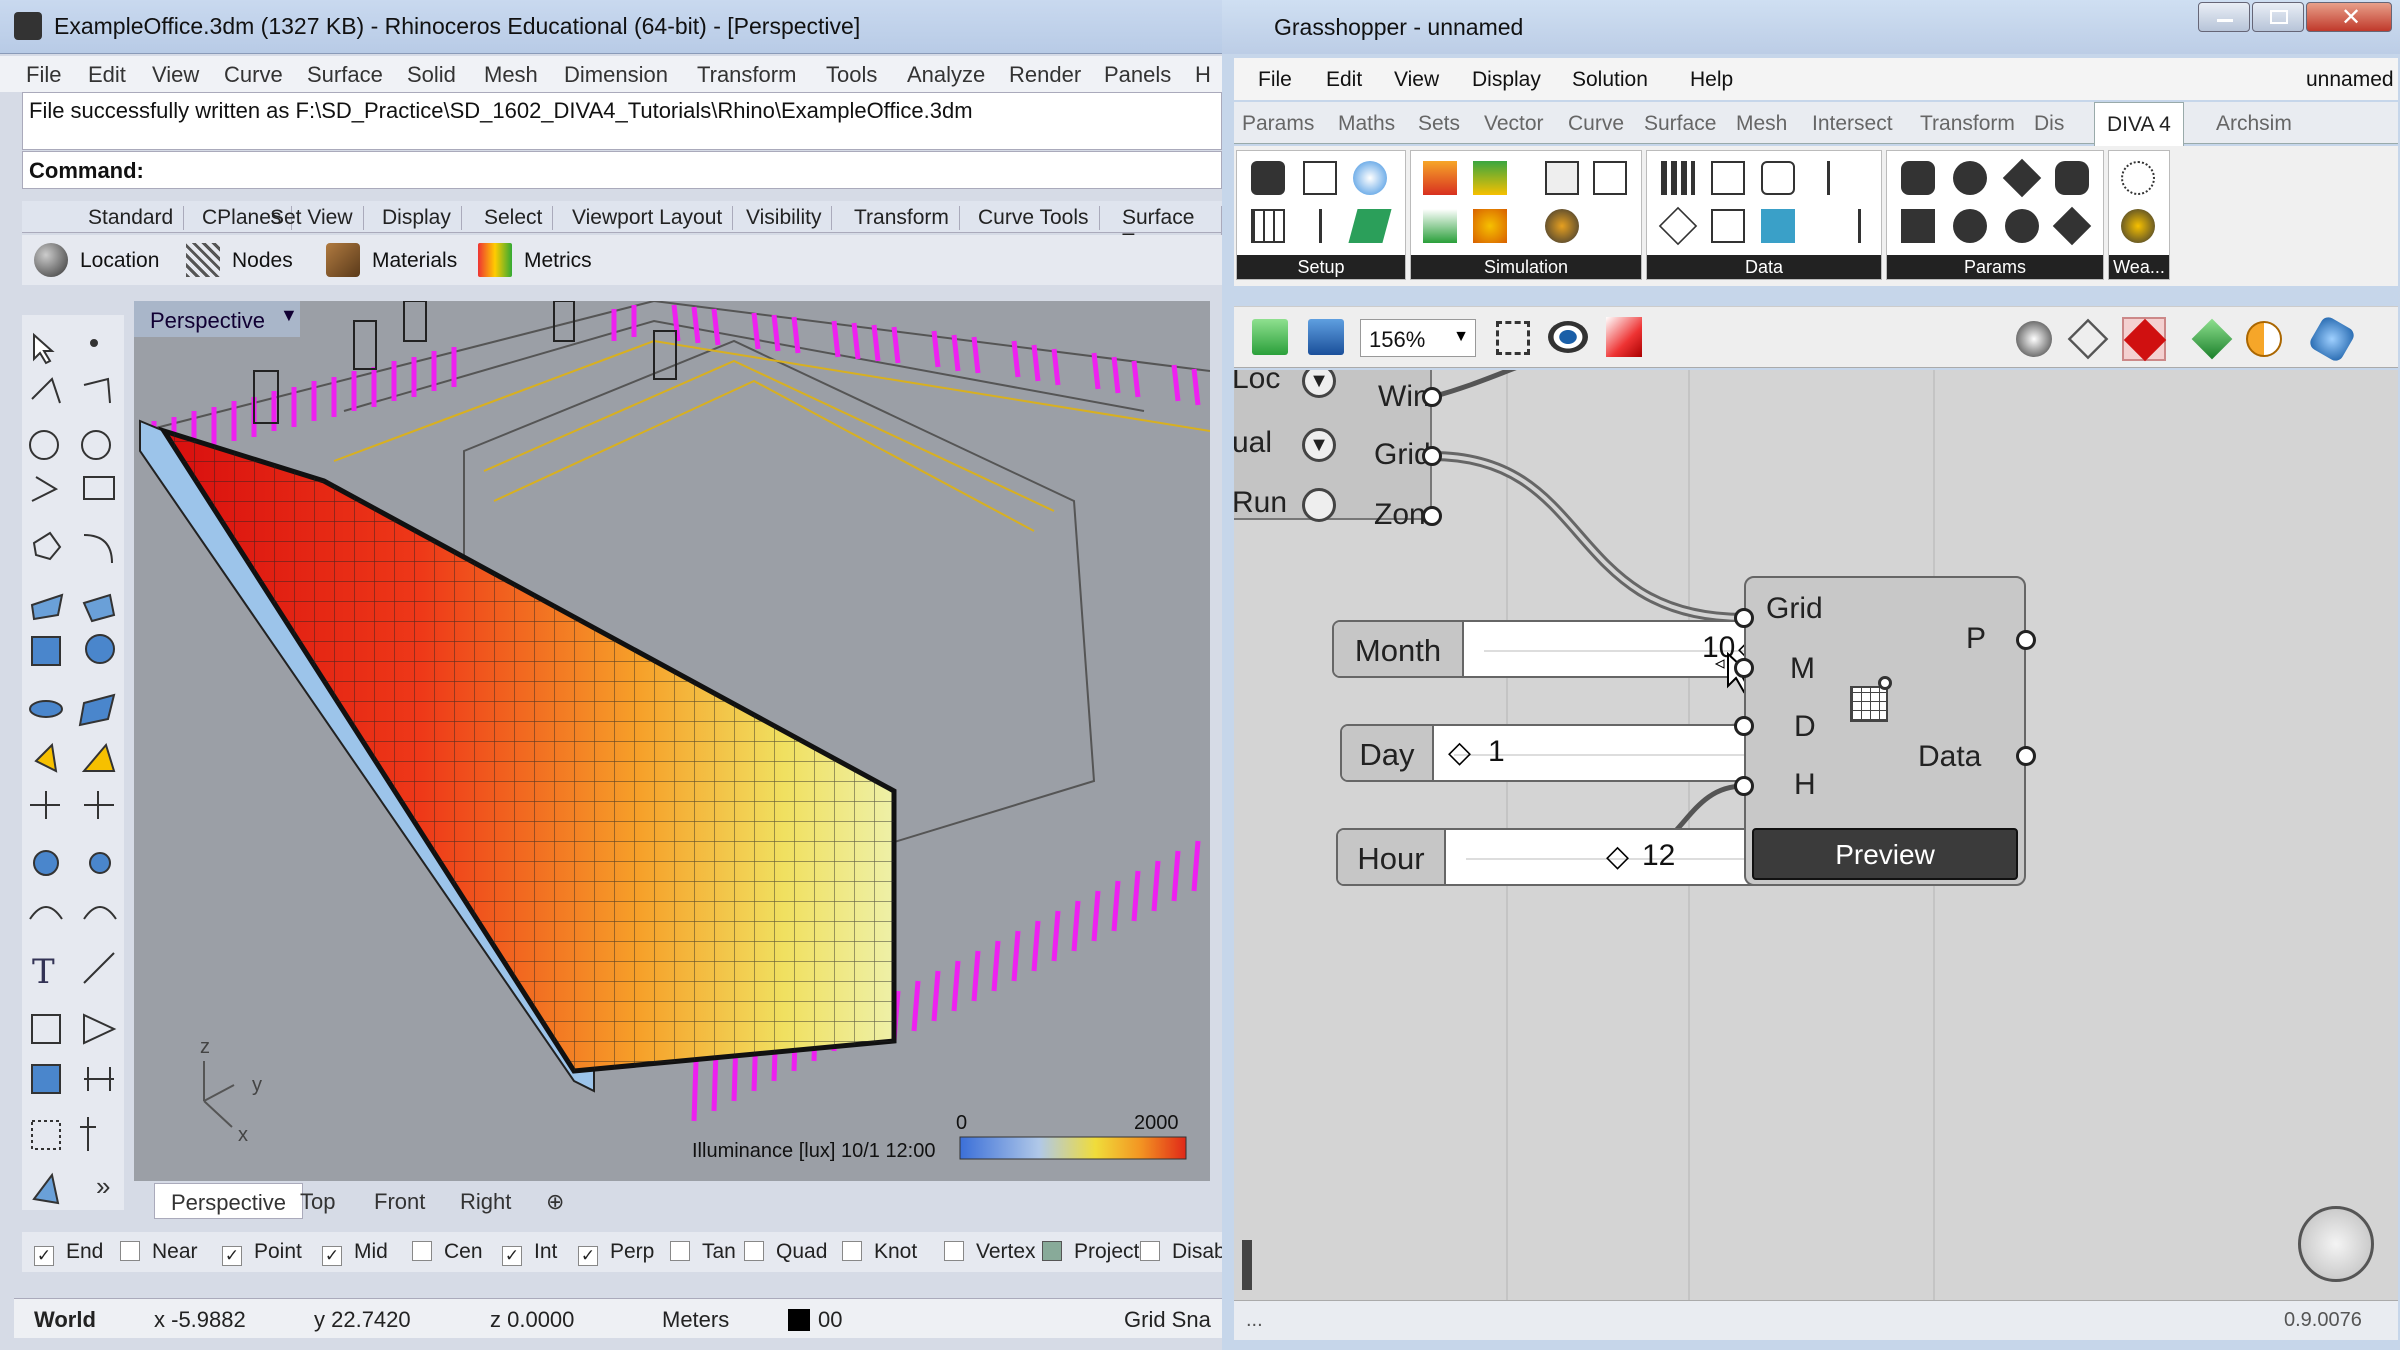 Image resolution: width=2400 pixels, height=1350 pixels. What do you see at coordinates (114, 261) in the screenshot?
I see `location-button: Location` at bounding box center [114, 261].